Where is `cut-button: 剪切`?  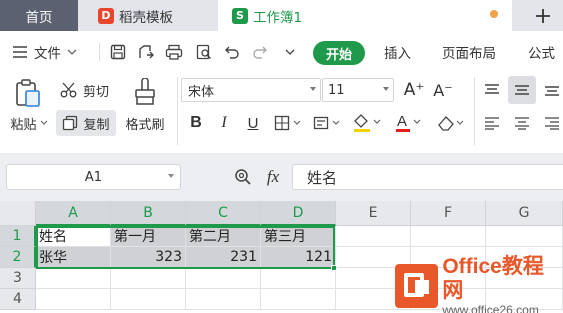
cut-button: 剪切 is located at coordinates (89, 90).